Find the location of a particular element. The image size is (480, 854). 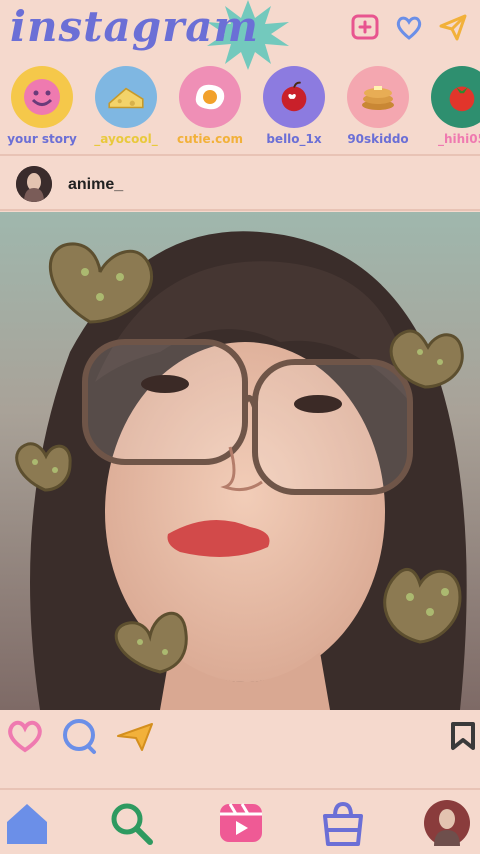

pancake-icon is located at coordinates (378, 98).